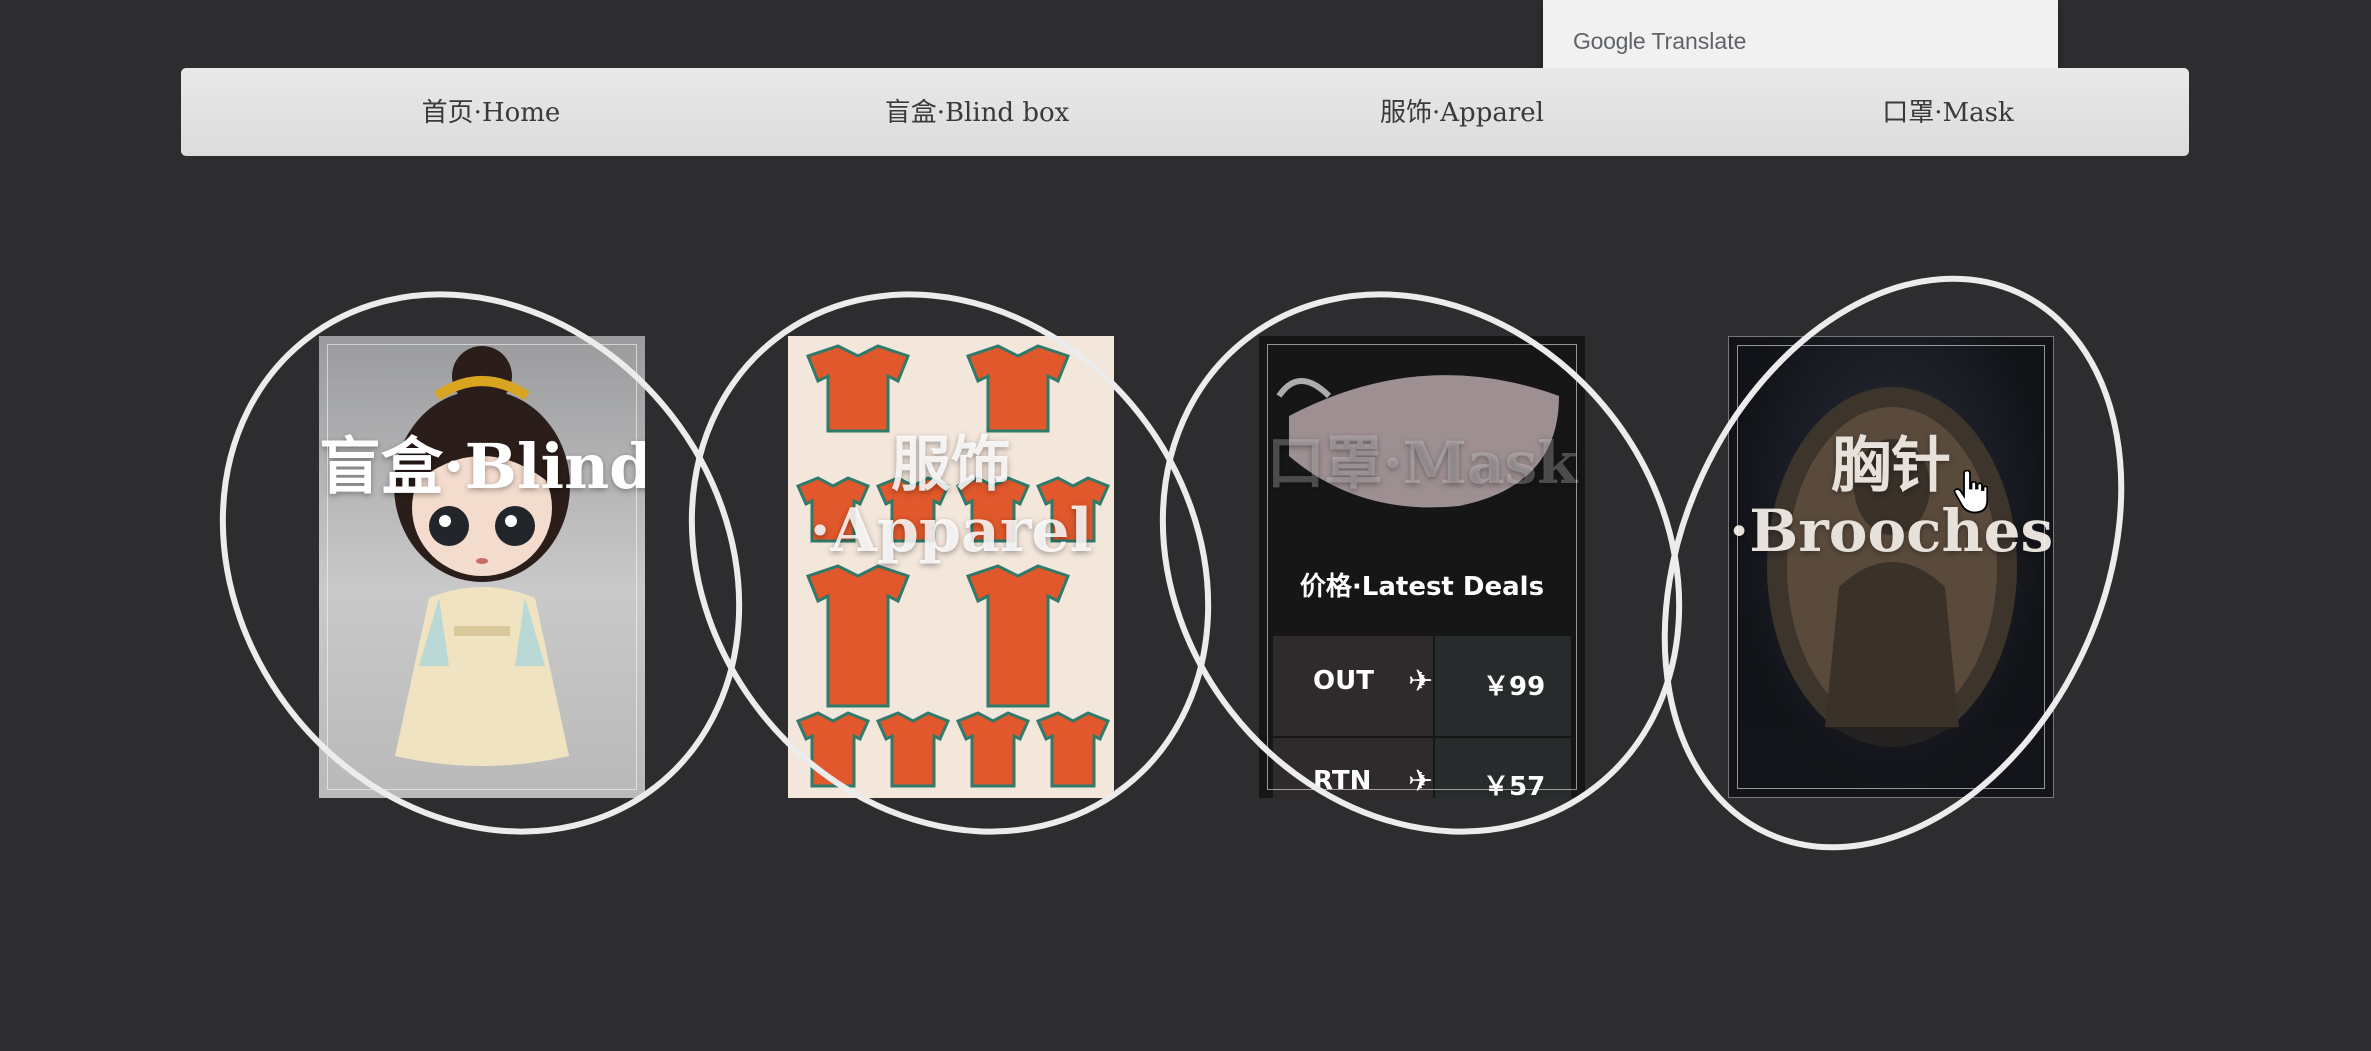 The width and height of the screenshot is (2371, 1051). I want to click on card-brooches: 胸针 ·Brooches, so click(1891, 567).